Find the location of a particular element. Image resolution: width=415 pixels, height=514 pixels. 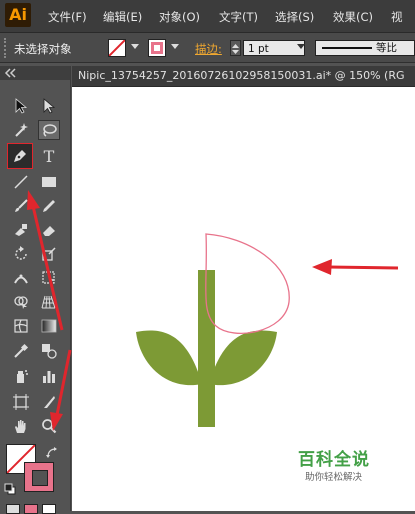

menu-select: 选择(S) is located at coordinates (294, 17).